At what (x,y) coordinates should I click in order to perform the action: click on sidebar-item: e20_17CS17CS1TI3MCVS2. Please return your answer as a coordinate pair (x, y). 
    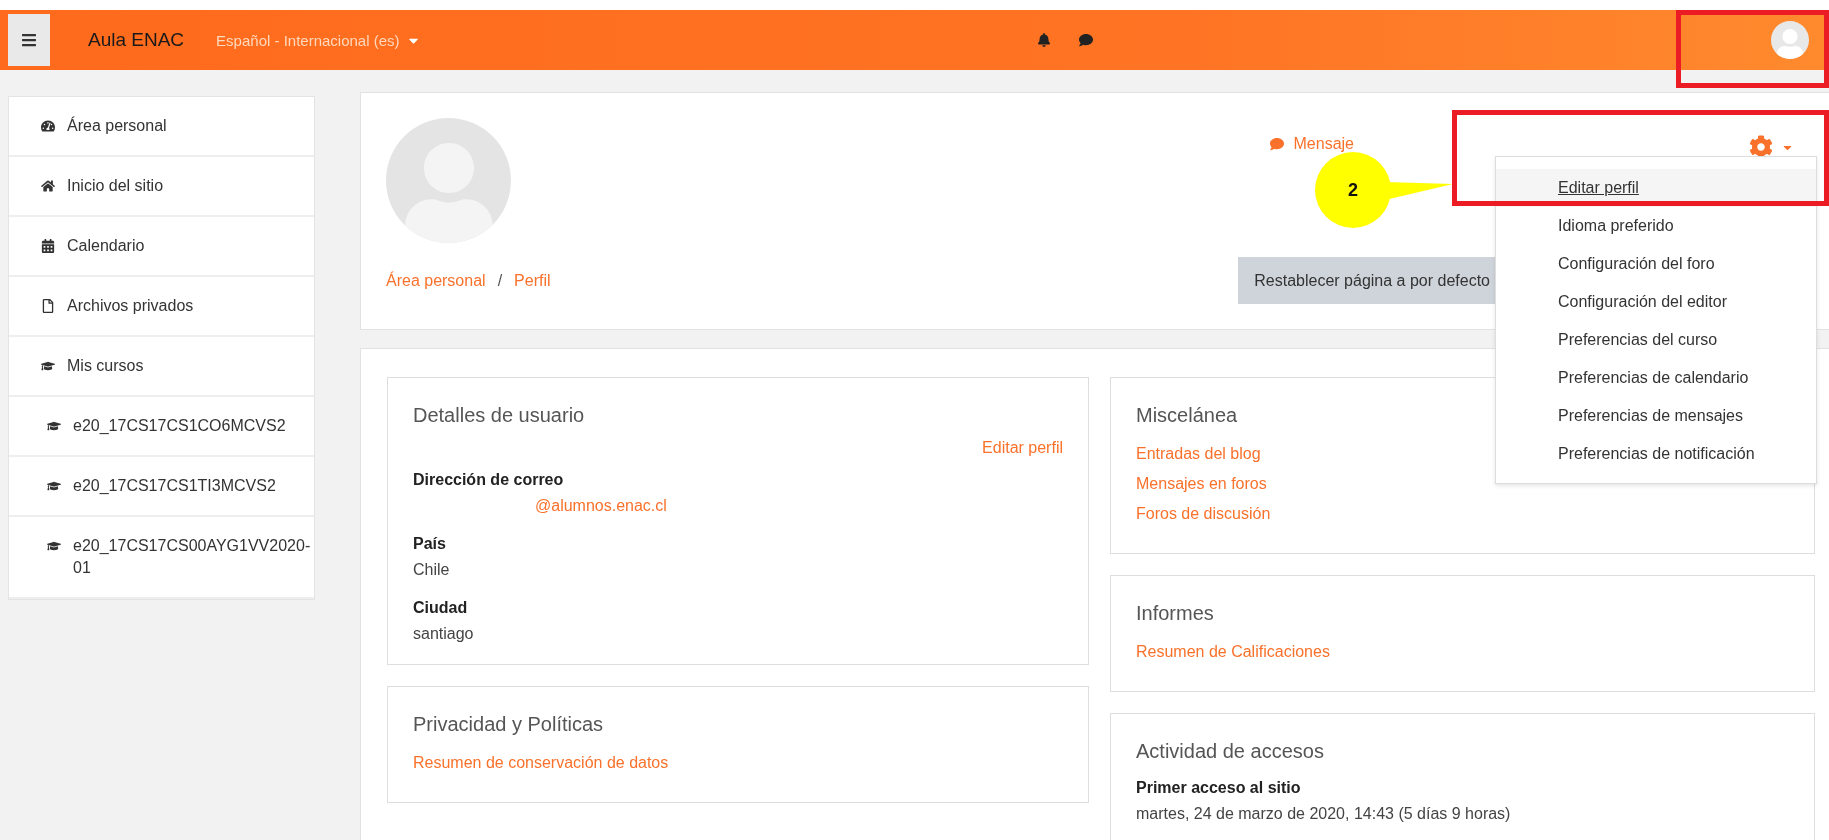
    Looking at the image, I should click on (161, 487).